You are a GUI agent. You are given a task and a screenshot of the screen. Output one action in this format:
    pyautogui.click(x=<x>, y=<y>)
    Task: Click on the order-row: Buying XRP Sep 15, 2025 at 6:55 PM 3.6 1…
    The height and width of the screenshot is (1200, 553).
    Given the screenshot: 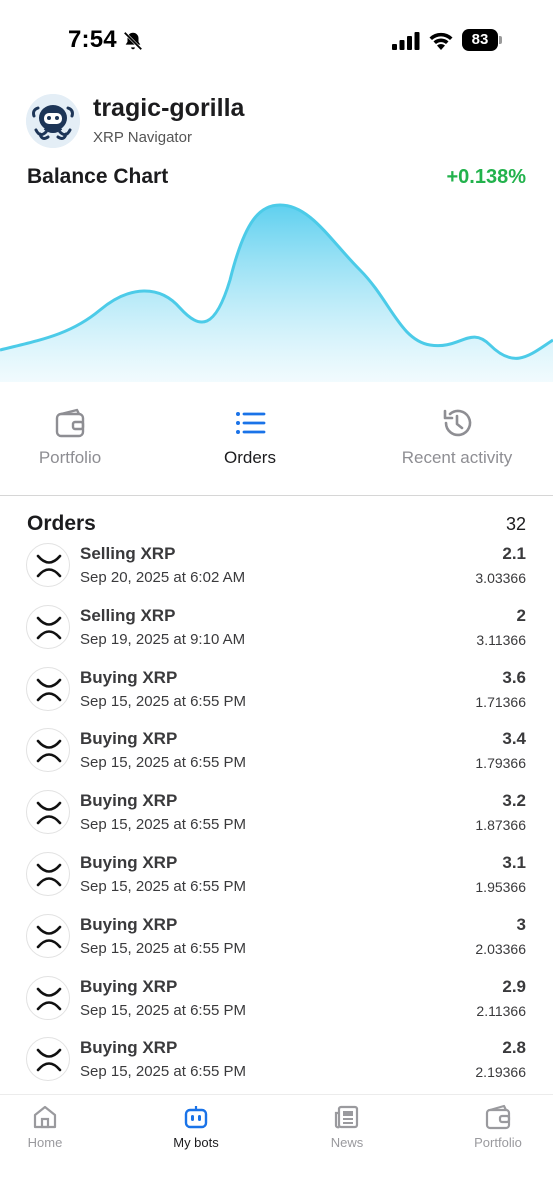 What is the action you would take?
    pyautogui.click(x=276, y=695)
    